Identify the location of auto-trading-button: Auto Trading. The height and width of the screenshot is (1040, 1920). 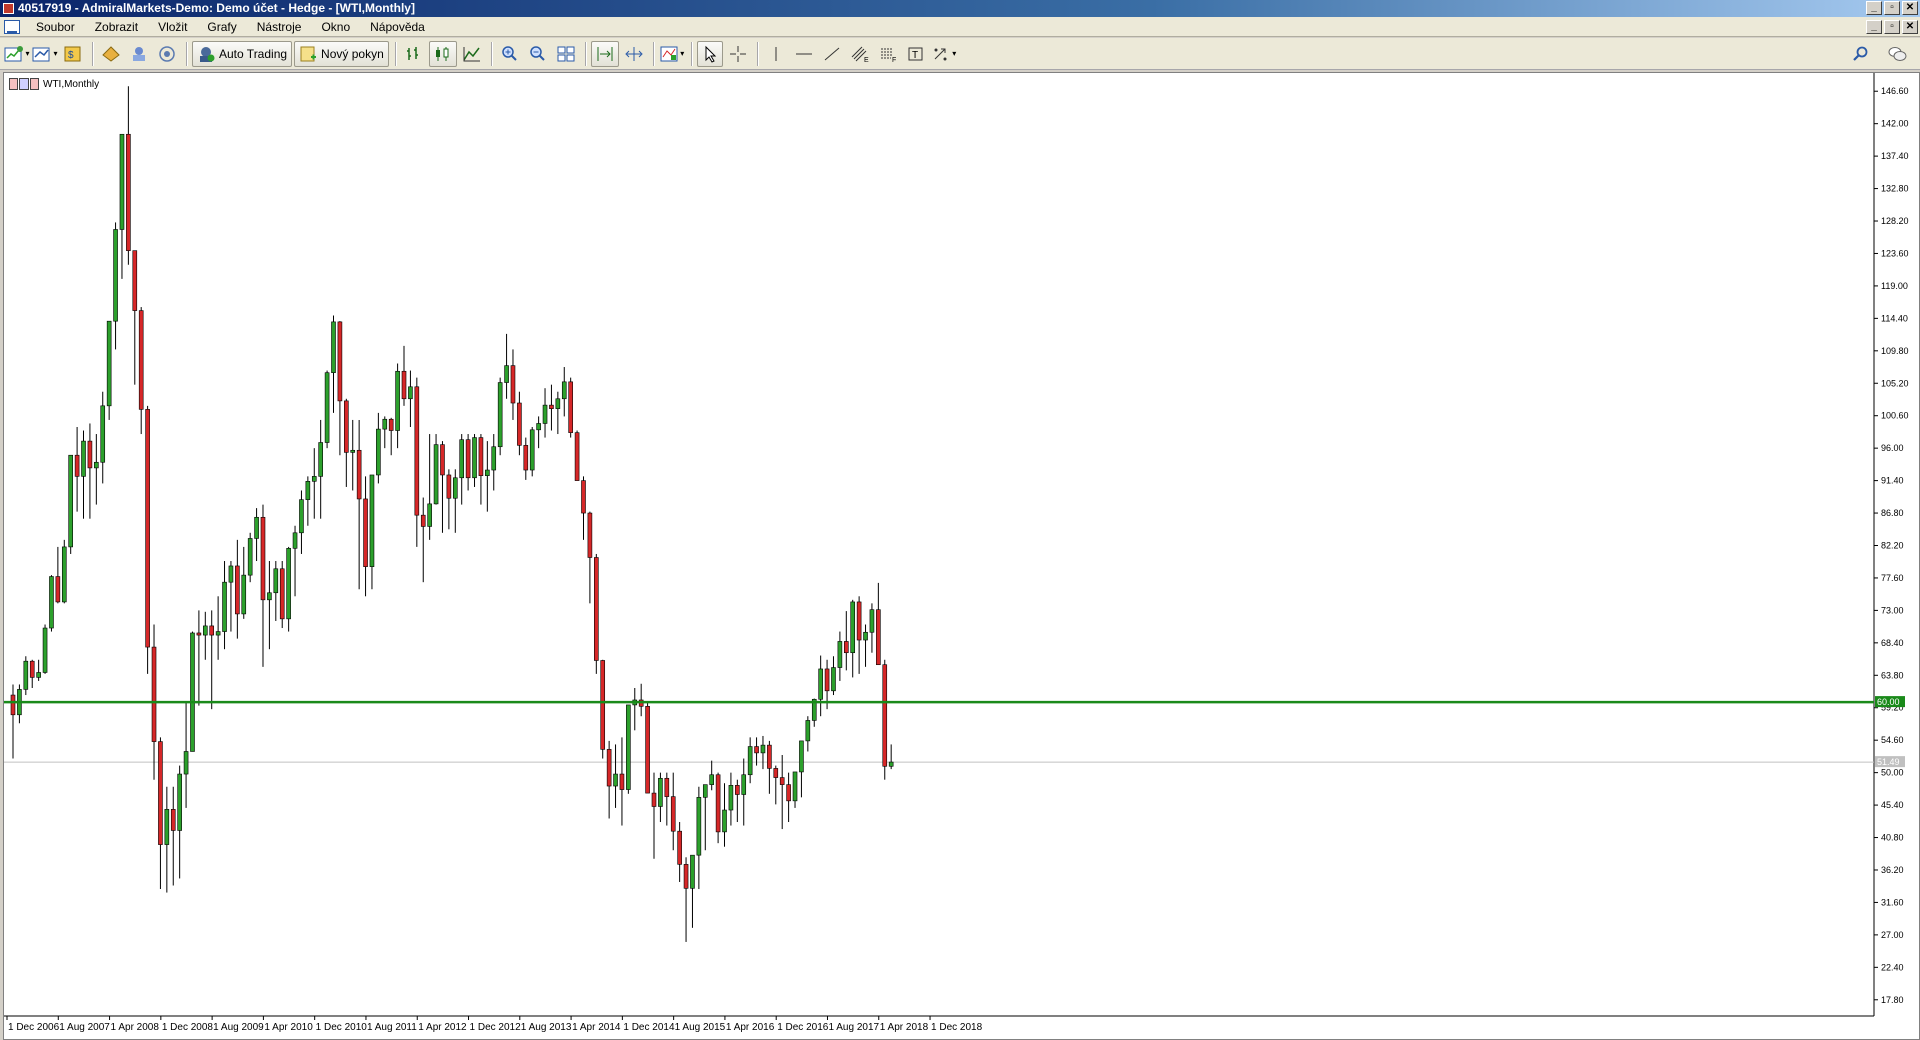
(242, 53).